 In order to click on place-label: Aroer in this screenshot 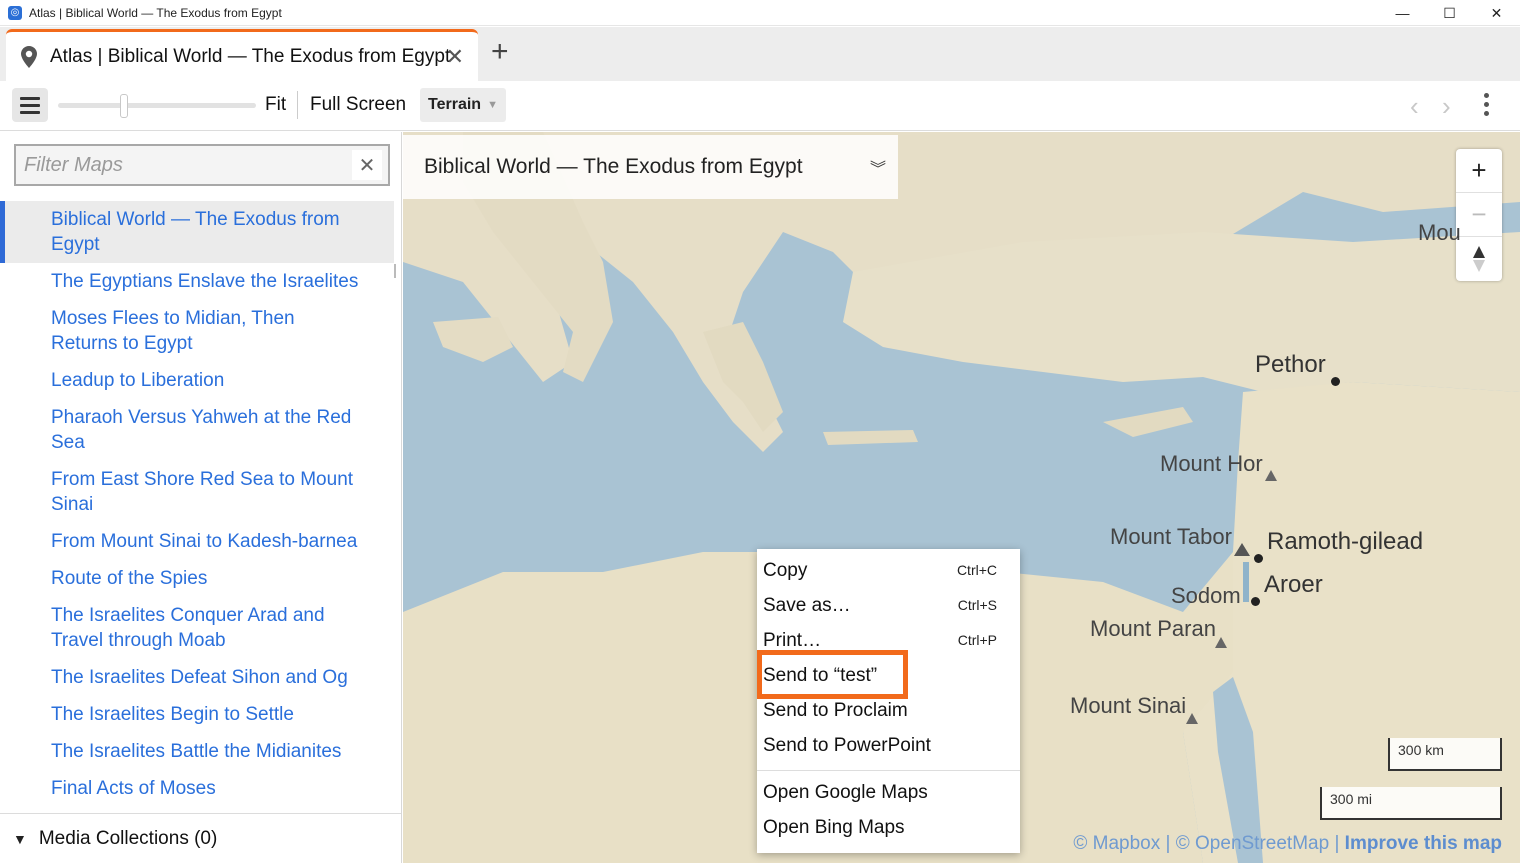, I will do `click(1293, 584)`.